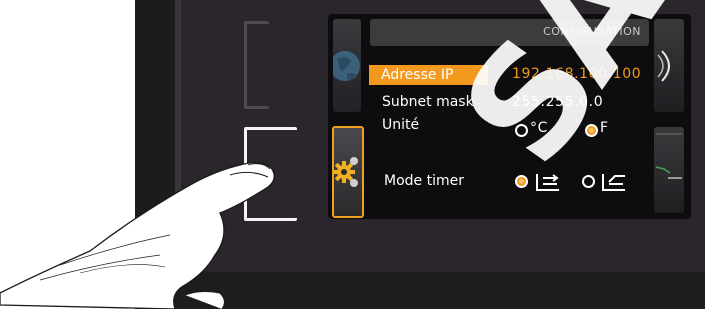 The width and height of the screenshot is (705, 309). What do you see at coordinates (557, 102) in the screenshot?
I see `subnet-mask-value: 255.255.0.0` at bounding box center [557, 102].